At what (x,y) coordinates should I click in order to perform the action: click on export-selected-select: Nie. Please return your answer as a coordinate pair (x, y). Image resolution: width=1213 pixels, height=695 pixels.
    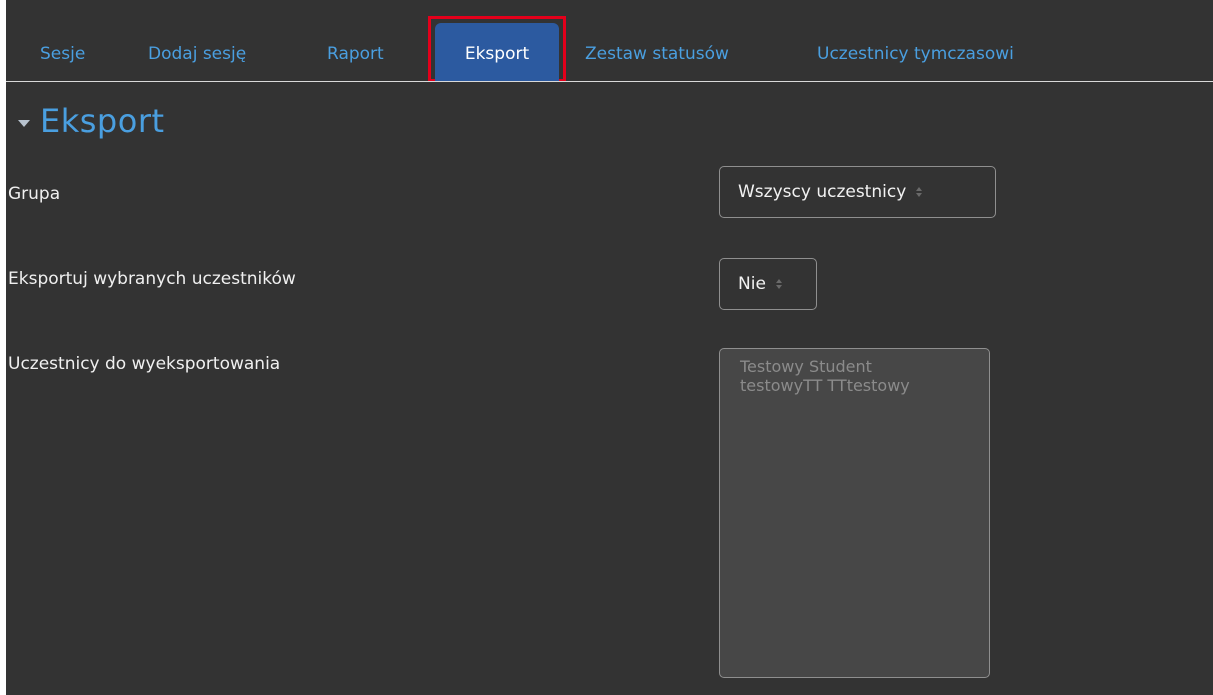
    Looking at the image, I should click on (768, 284).